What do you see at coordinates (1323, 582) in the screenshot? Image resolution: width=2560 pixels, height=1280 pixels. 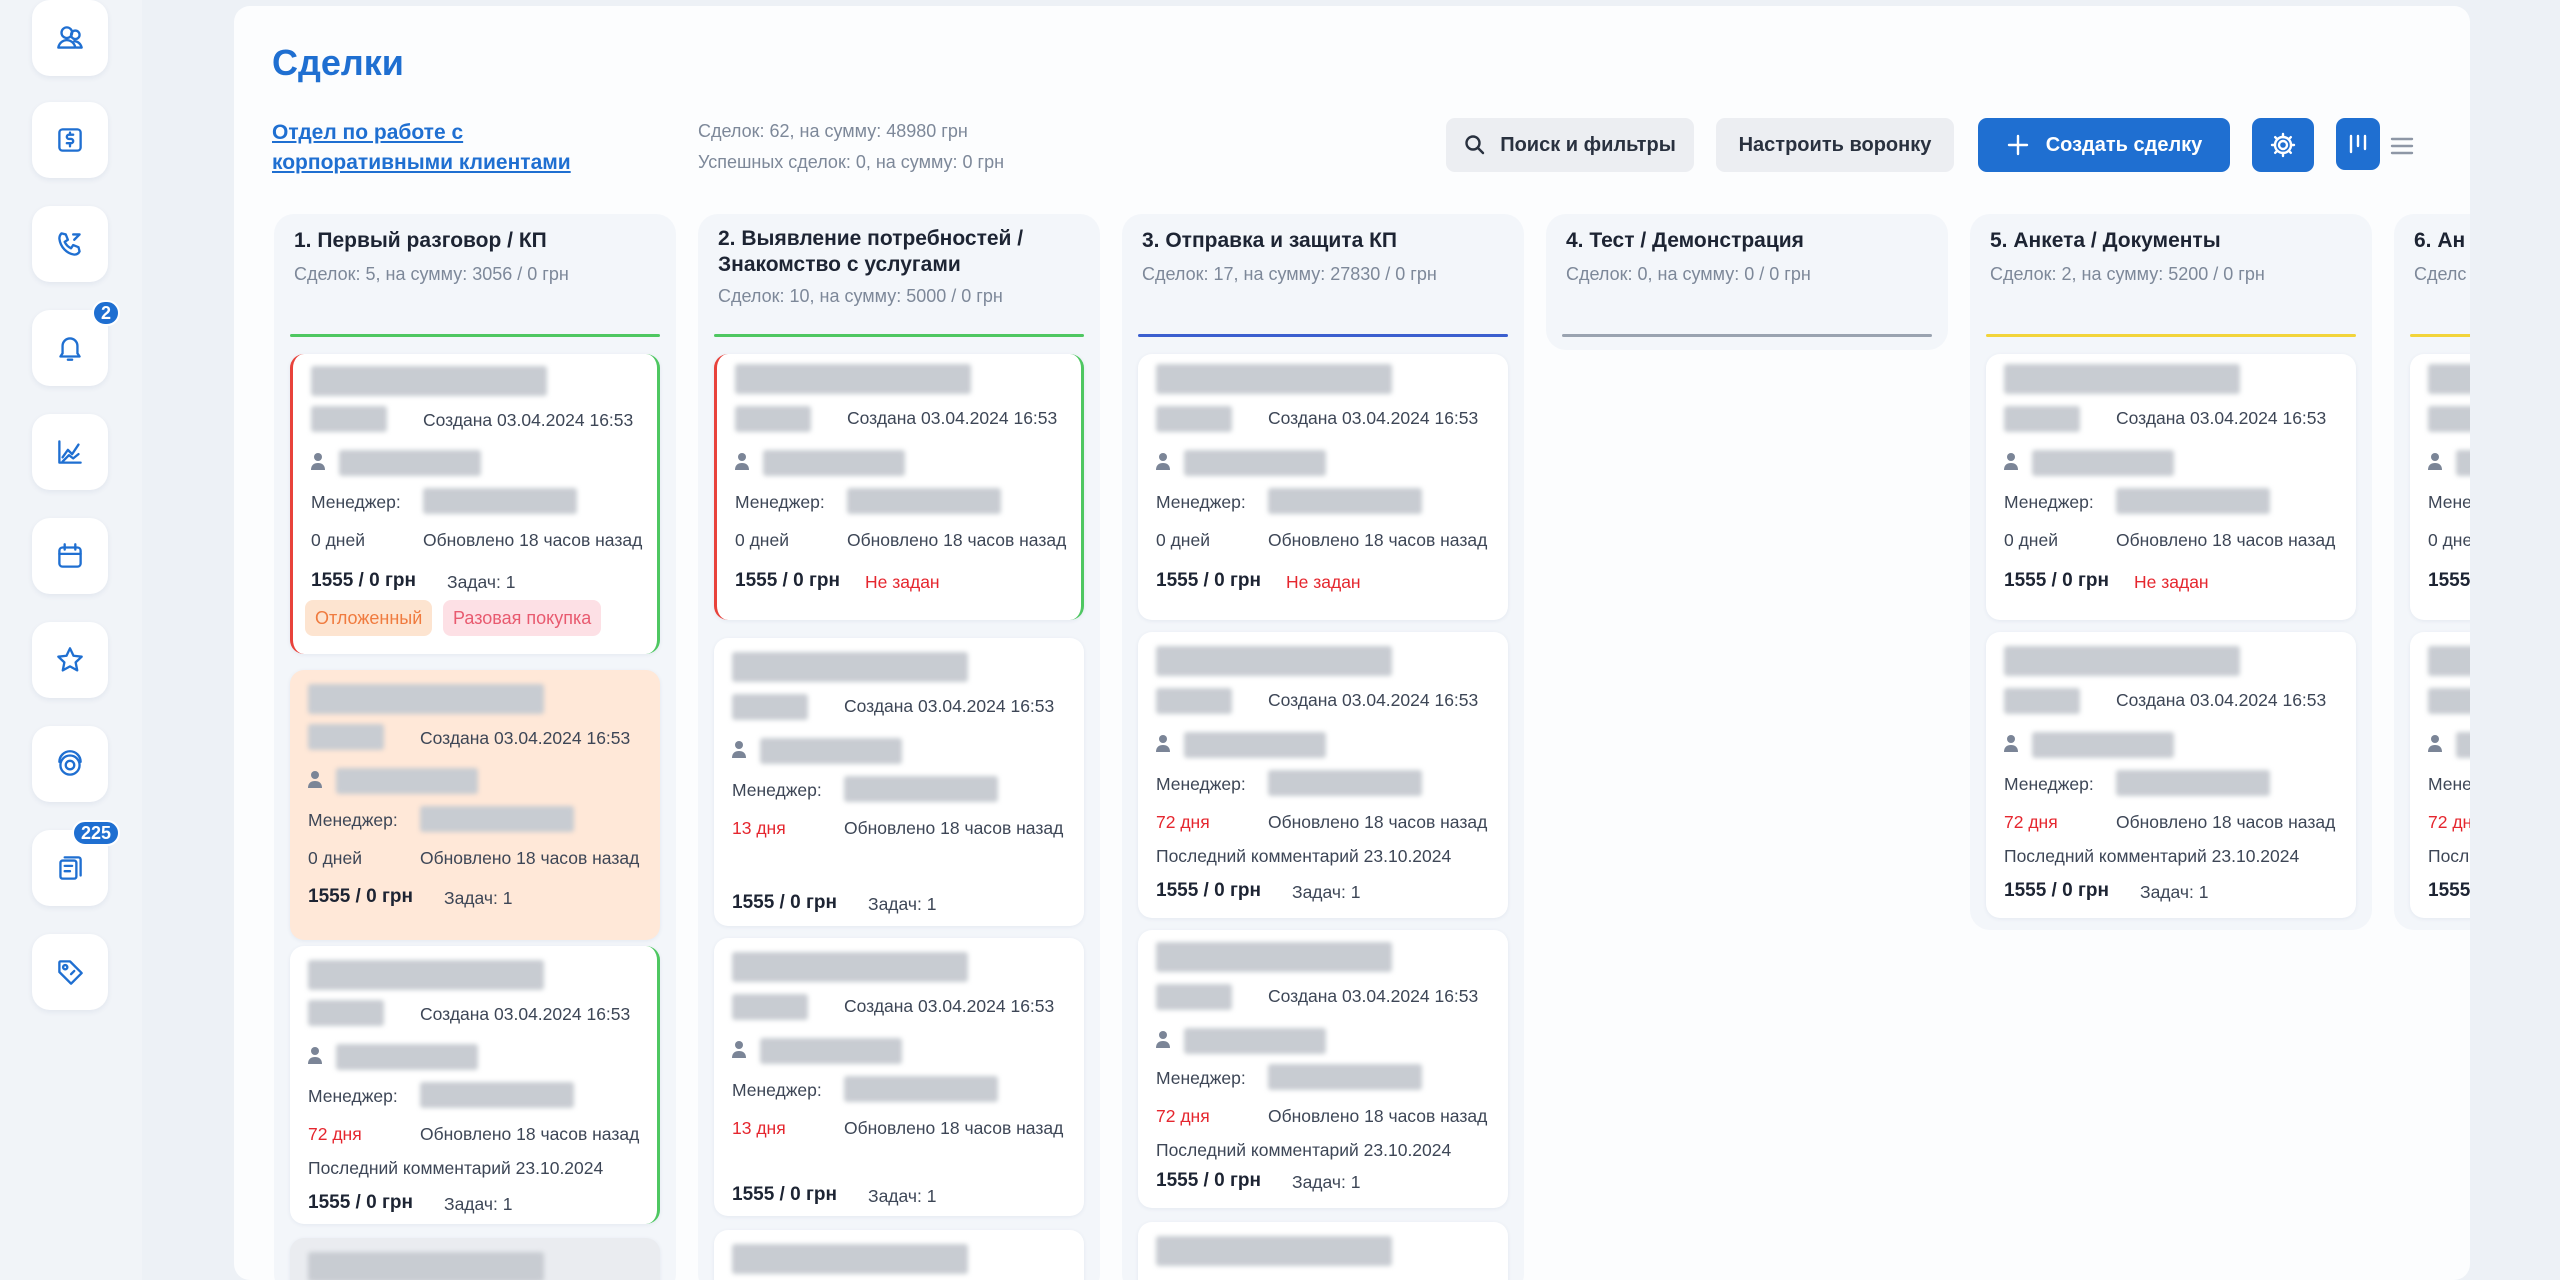 I see `tasks-status: Не задан` at bounding box center [1323, 582].